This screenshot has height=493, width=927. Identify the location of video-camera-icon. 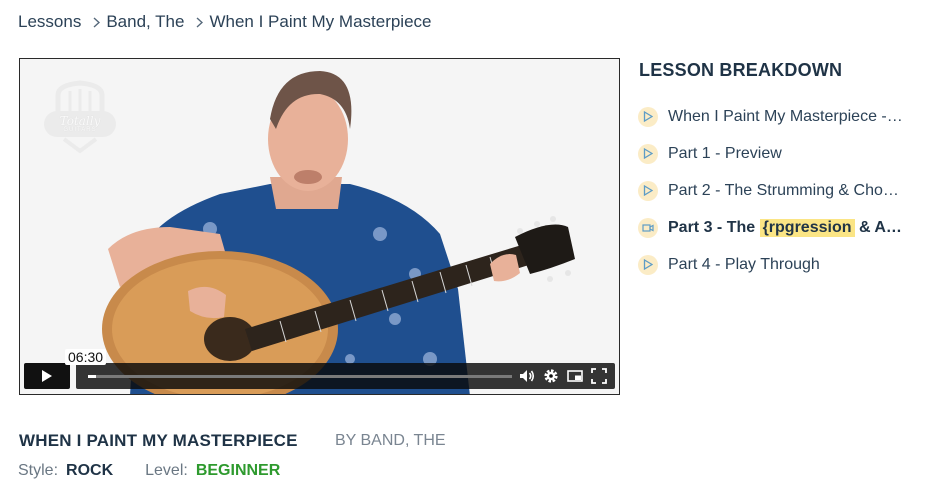
(648, 227).